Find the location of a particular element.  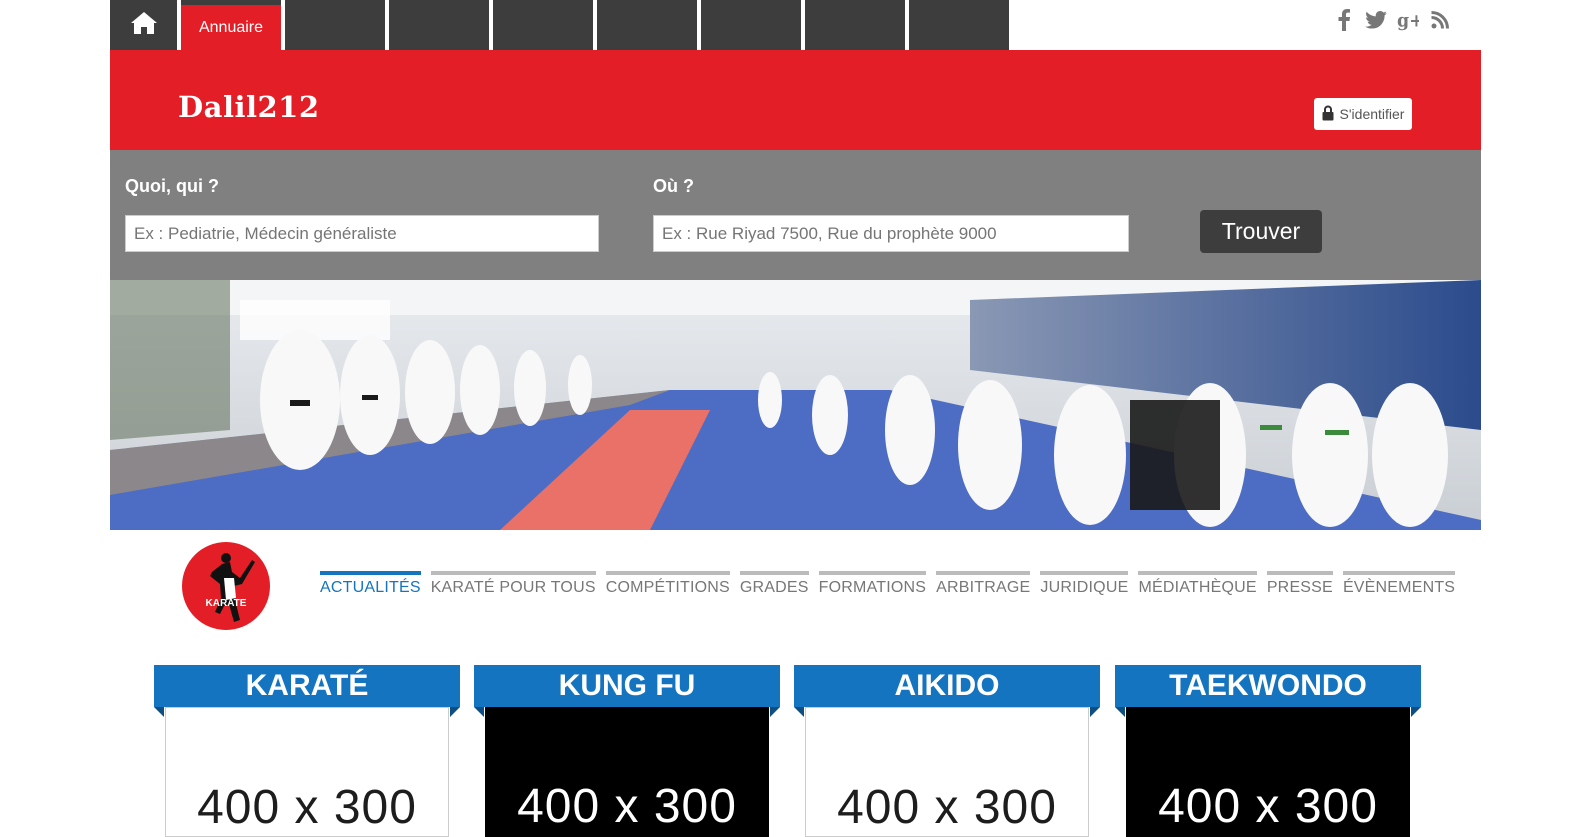

home-tab is located at coordinates (143, 25).